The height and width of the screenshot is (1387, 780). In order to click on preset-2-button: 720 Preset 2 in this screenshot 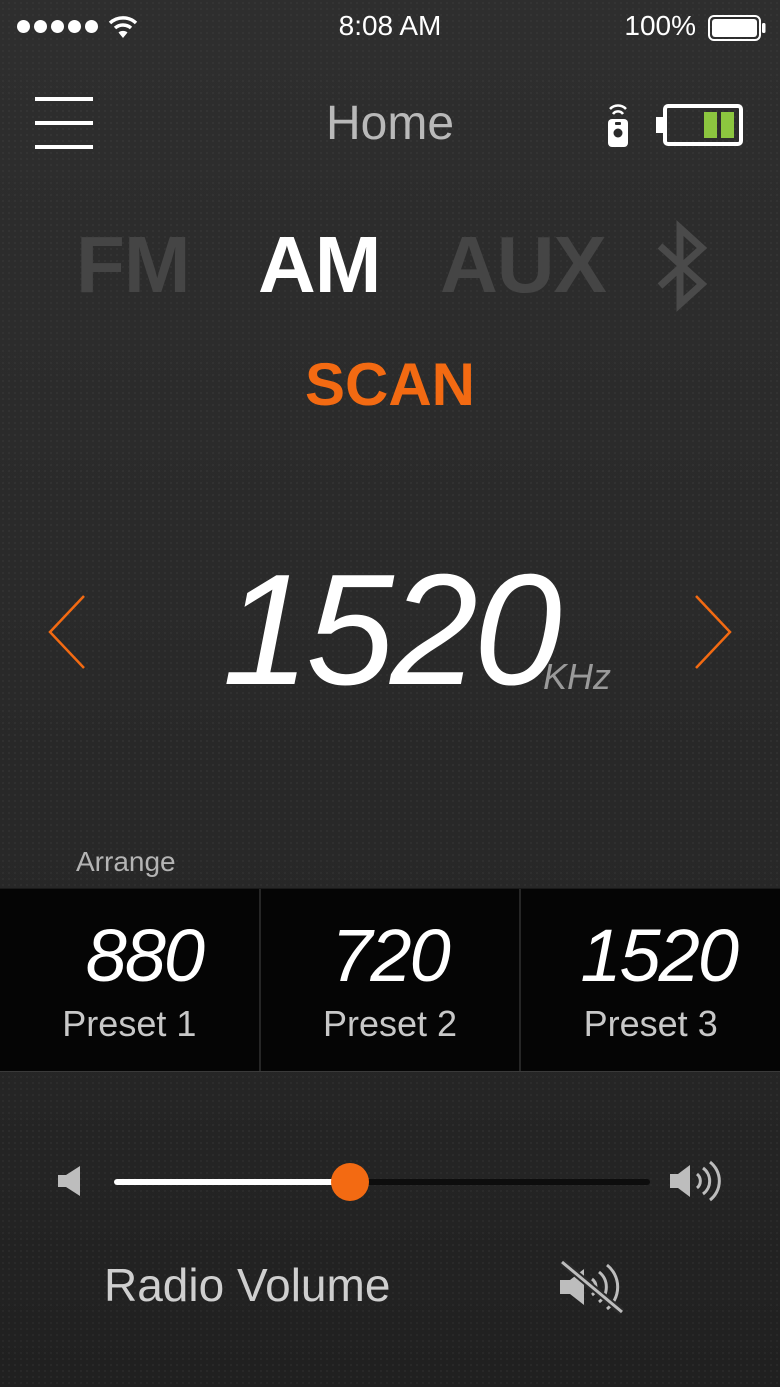, I will do `click(389, 980)`.